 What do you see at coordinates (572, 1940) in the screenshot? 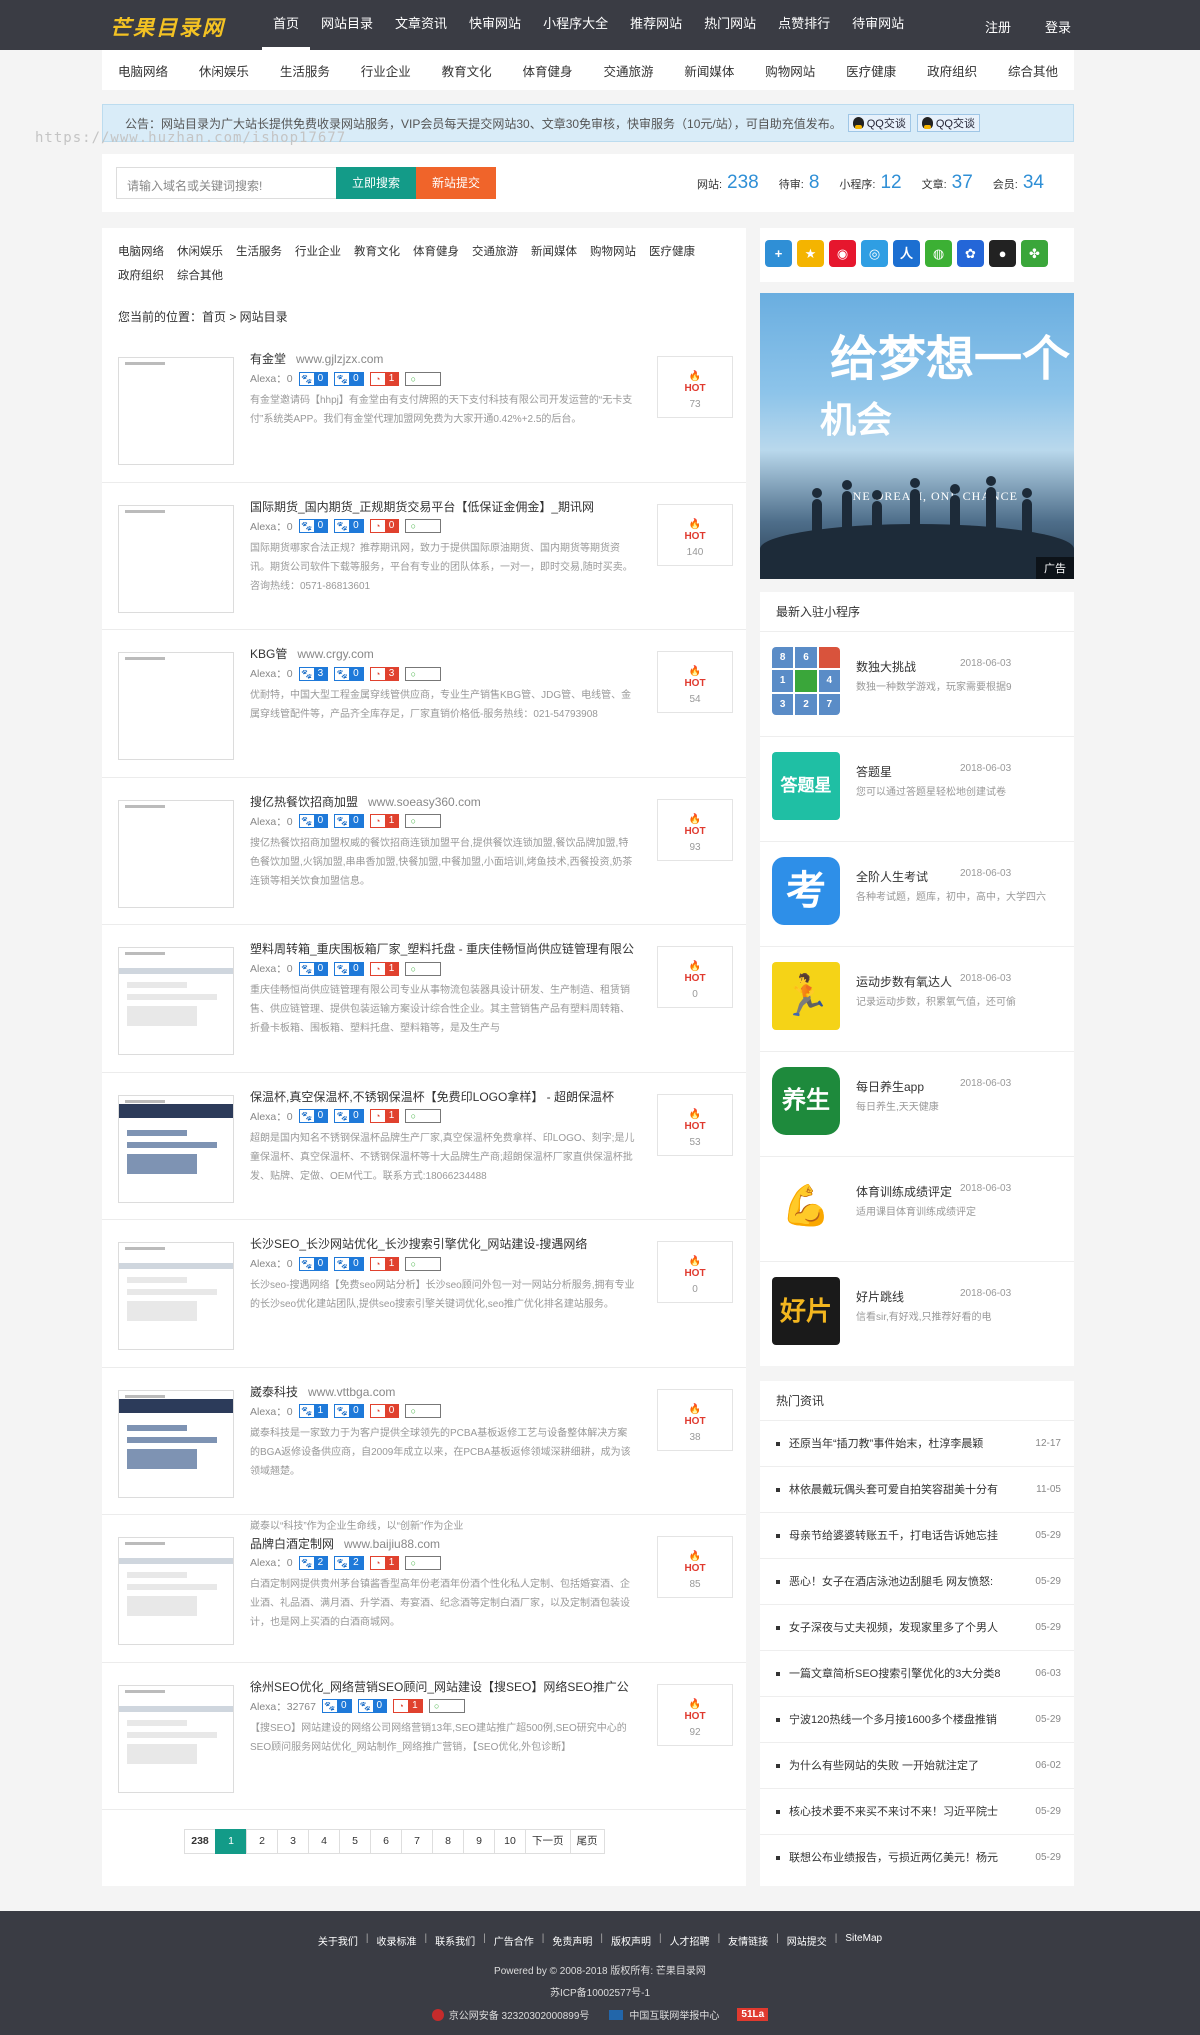
I see `footer-link: 免责声明` at bounding box center [572, 1940].